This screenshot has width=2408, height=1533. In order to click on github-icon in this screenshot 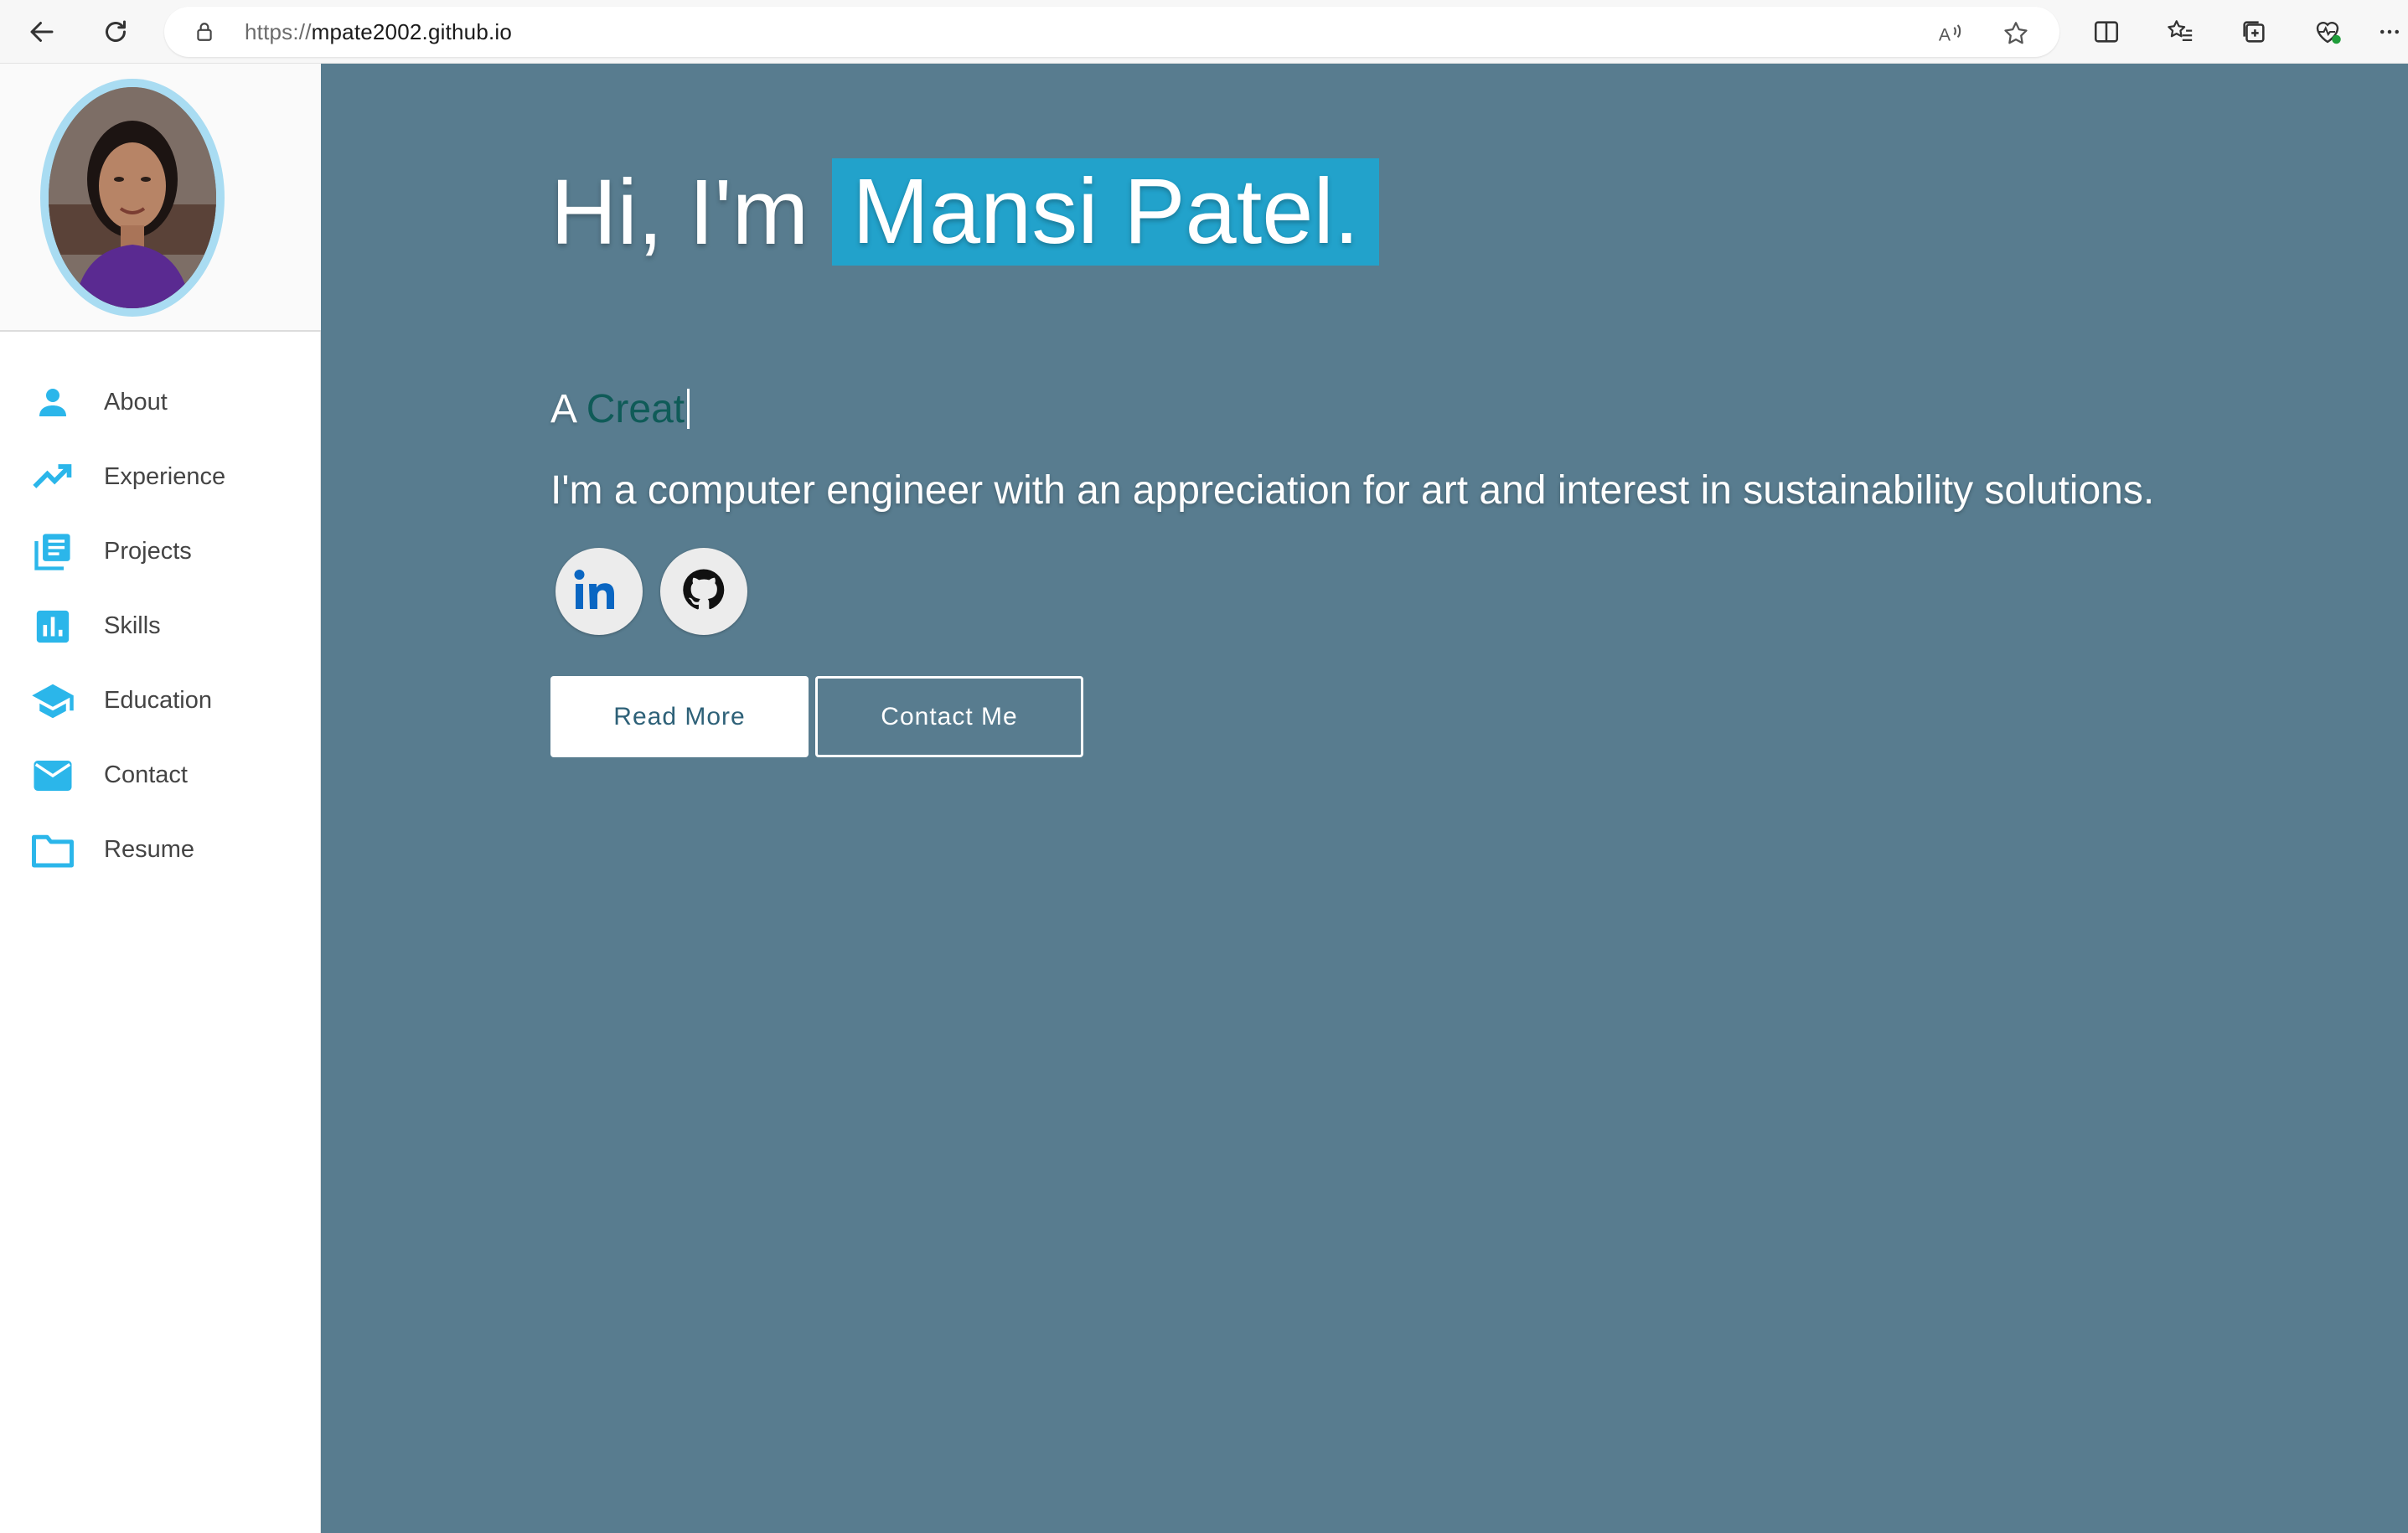, I will do `click(703, 592)`.